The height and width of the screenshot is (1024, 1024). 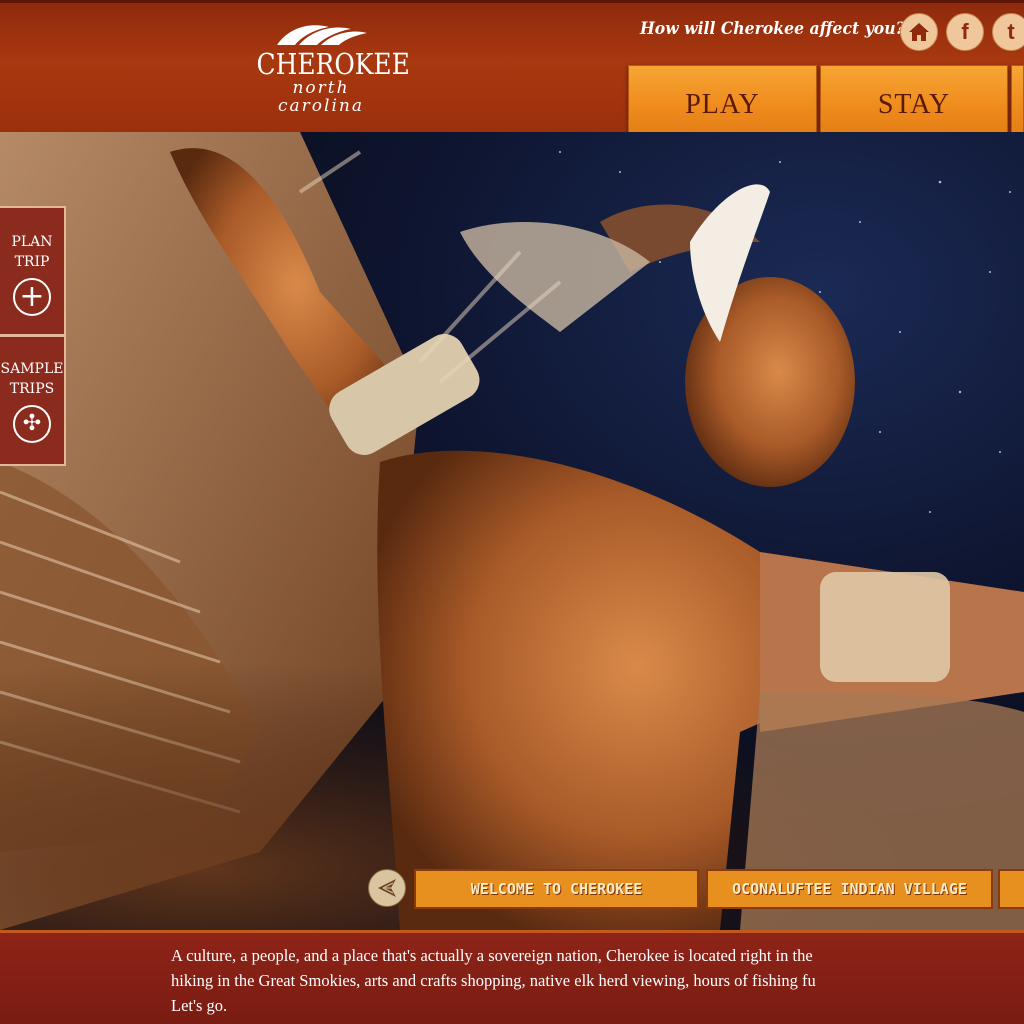 I want to click on feather-arrow-icon, so click(x=387, y=888).